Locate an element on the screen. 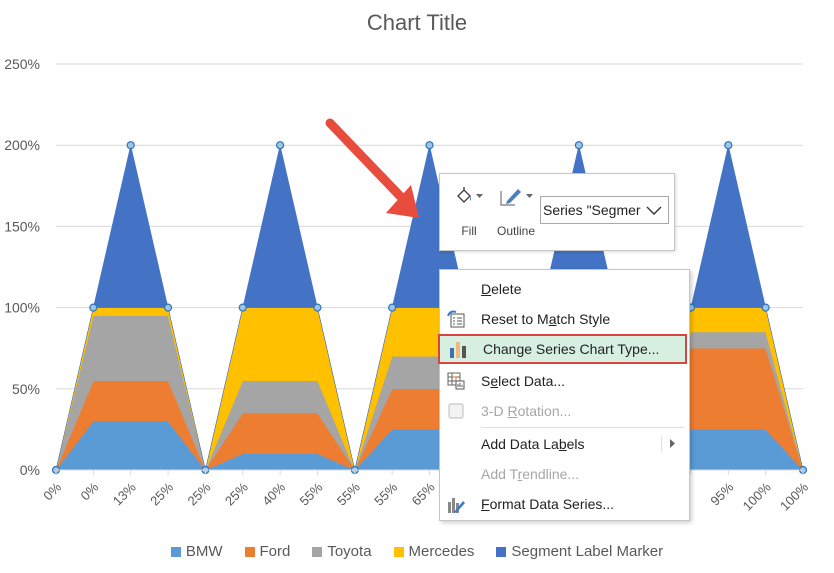 The image size is (834, 573). series-selector-dropdown: Series "Segmer is located at coordinates (604, 210).